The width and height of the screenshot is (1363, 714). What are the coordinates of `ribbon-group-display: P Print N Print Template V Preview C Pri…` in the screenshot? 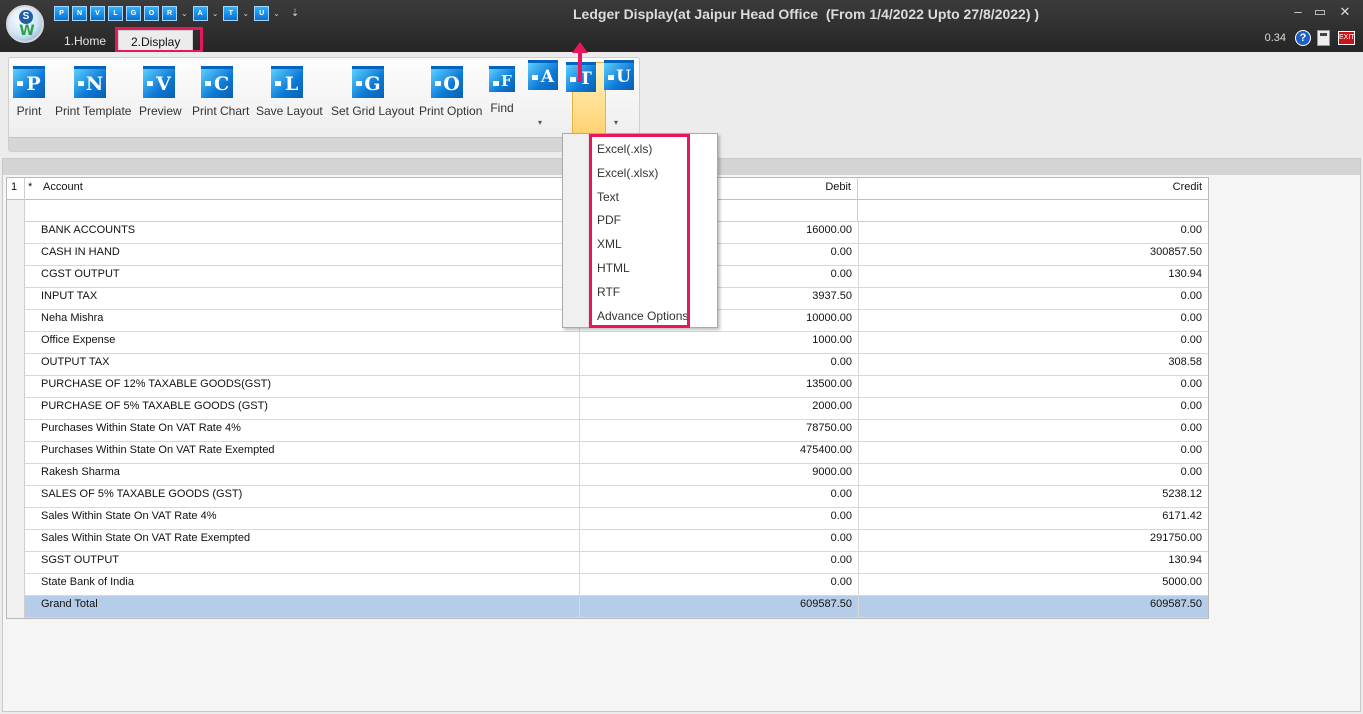 It's located at (324, 104).